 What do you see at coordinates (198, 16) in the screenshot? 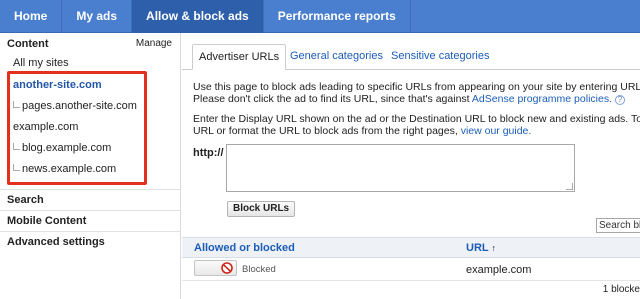
I see `nav-tab-allow-block-ads: Allow & block ads` at bounding box center [198, 16].